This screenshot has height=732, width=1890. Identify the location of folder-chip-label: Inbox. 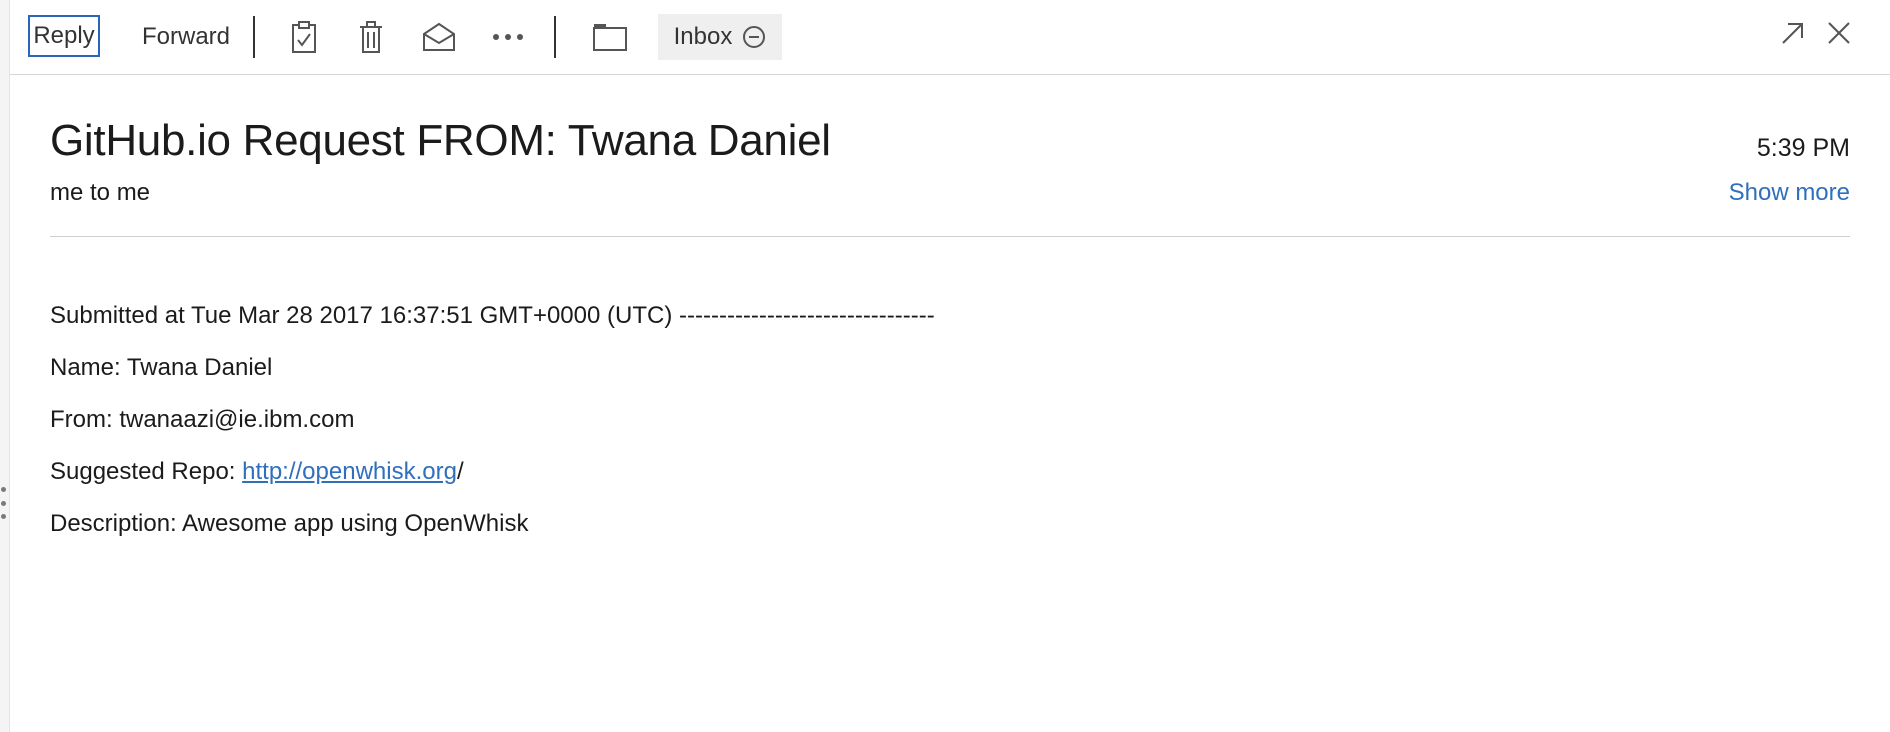
(703, 36).